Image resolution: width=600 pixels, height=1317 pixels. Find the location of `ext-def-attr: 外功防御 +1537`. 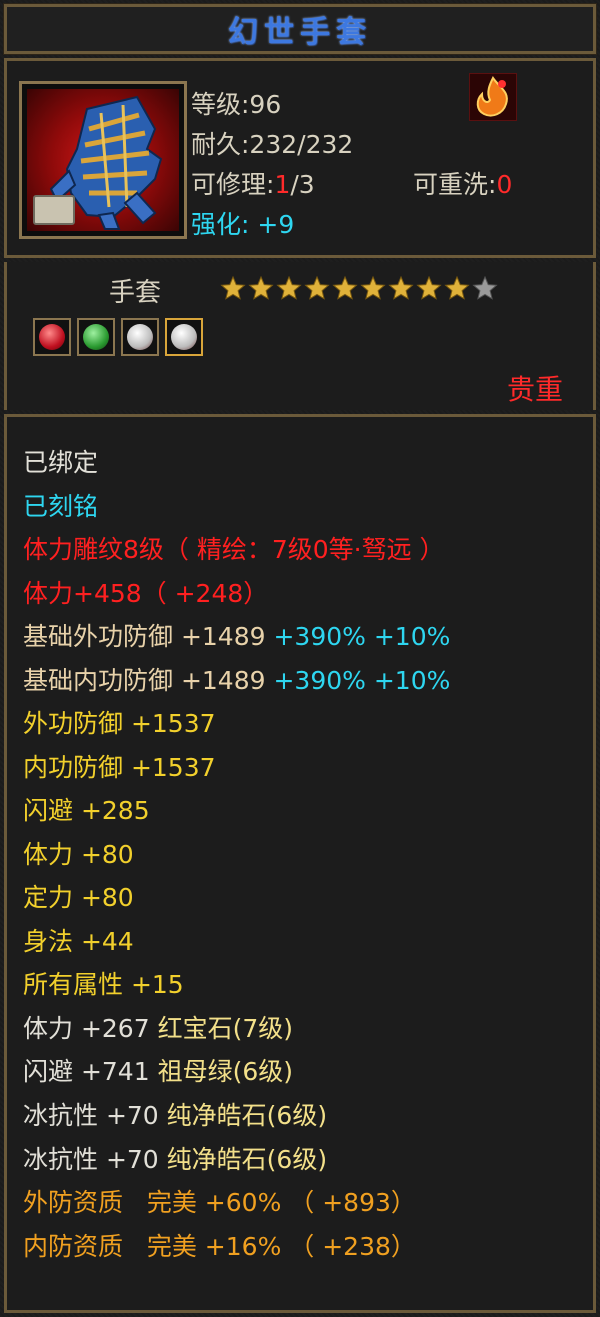

ext-def-attr: 外功防御 +1537 is located at coordinates (119, 723).